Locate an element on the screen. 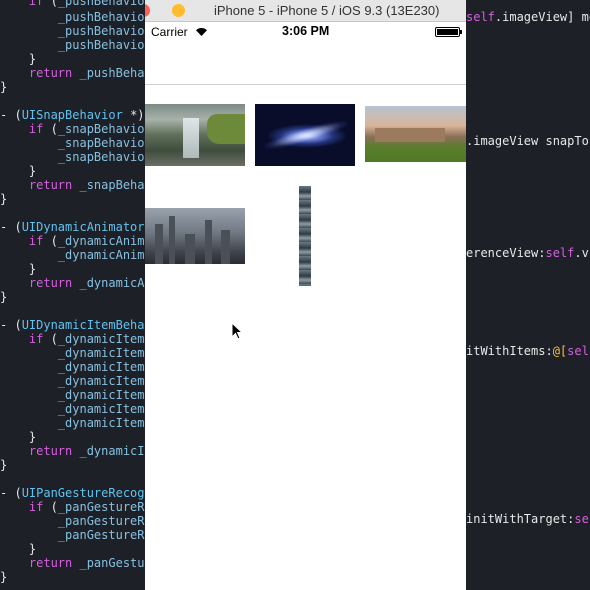 This screenshot has height=590, width=590. code-line: self.imageView] mo is located at coordinates (528, 17).